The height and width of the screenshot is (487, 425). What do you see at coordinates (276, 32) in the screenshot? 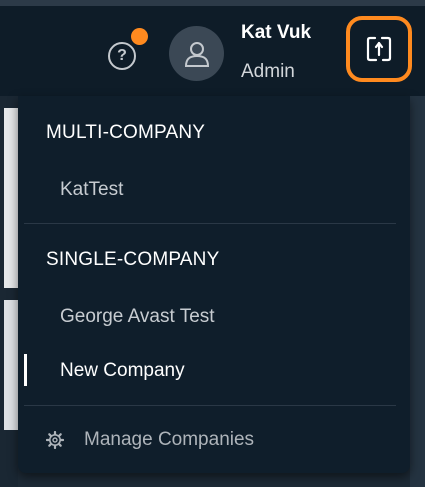
I see `user-name: Kat Vuk` at bounding box center [276, 32].